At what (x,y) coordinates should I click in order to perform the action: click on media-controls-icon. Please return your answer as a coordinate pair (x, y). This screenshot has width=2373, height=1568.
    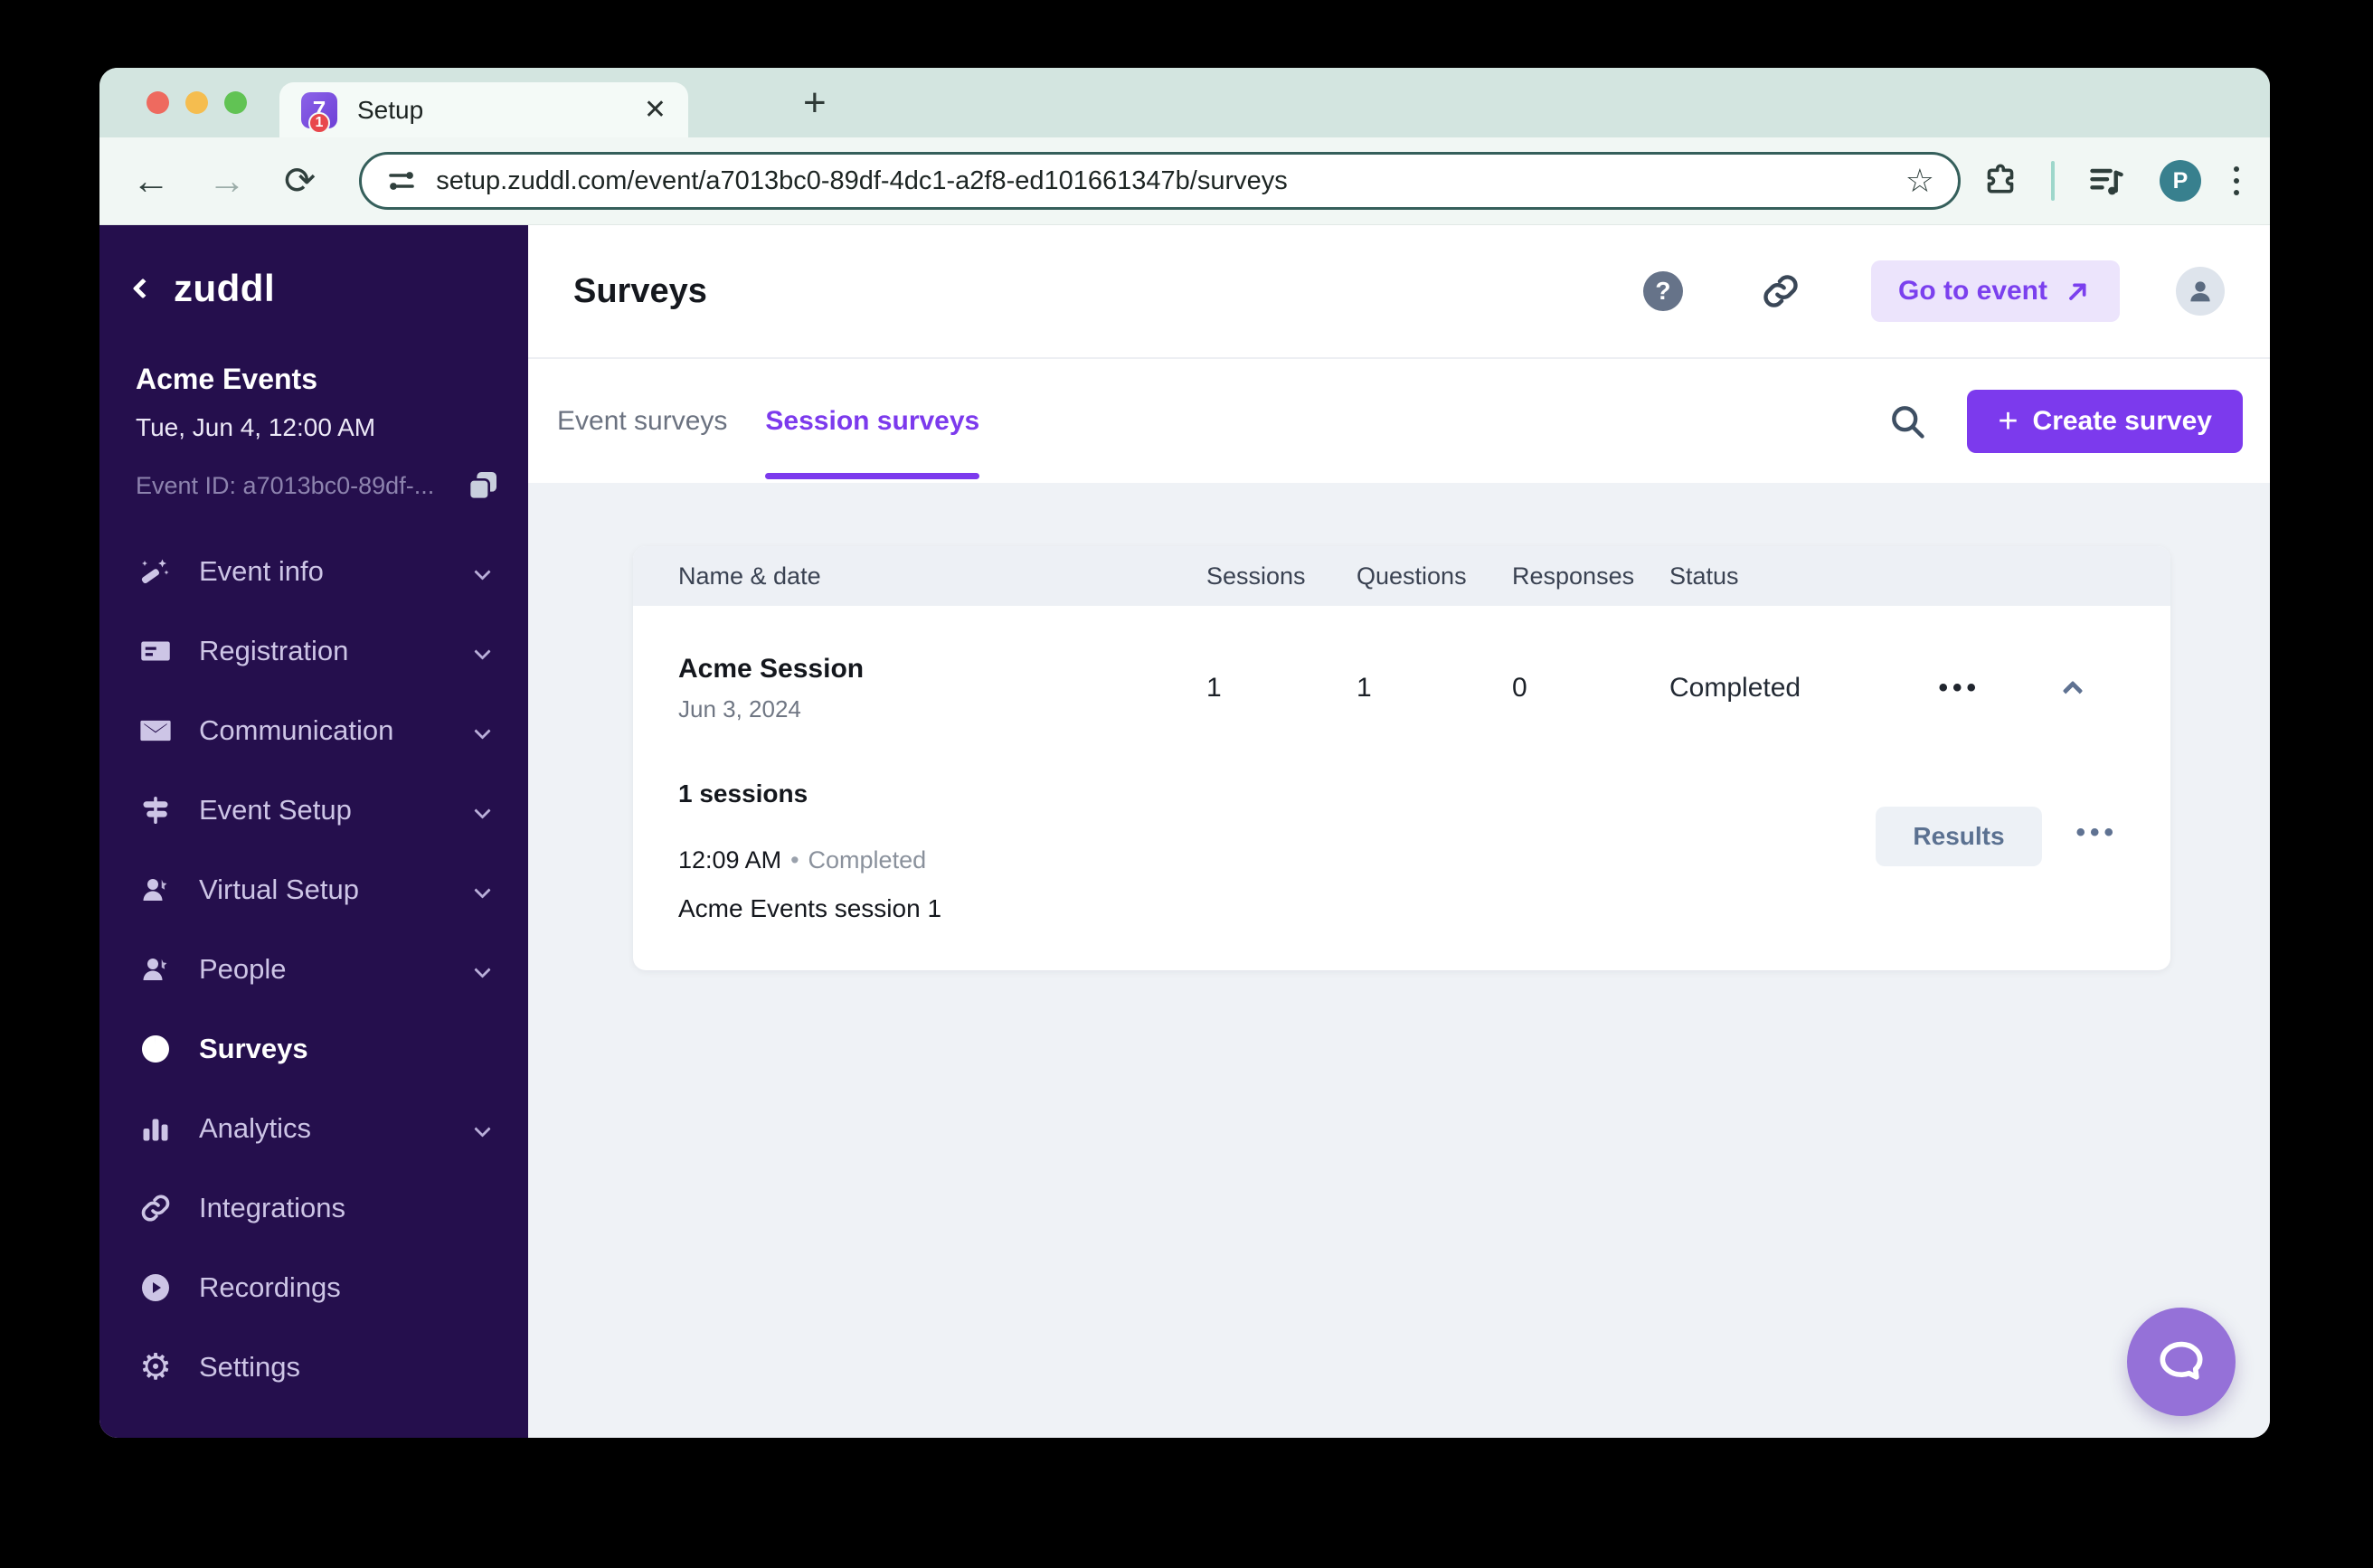
    Looking at the image, I should click on (2107, 181).